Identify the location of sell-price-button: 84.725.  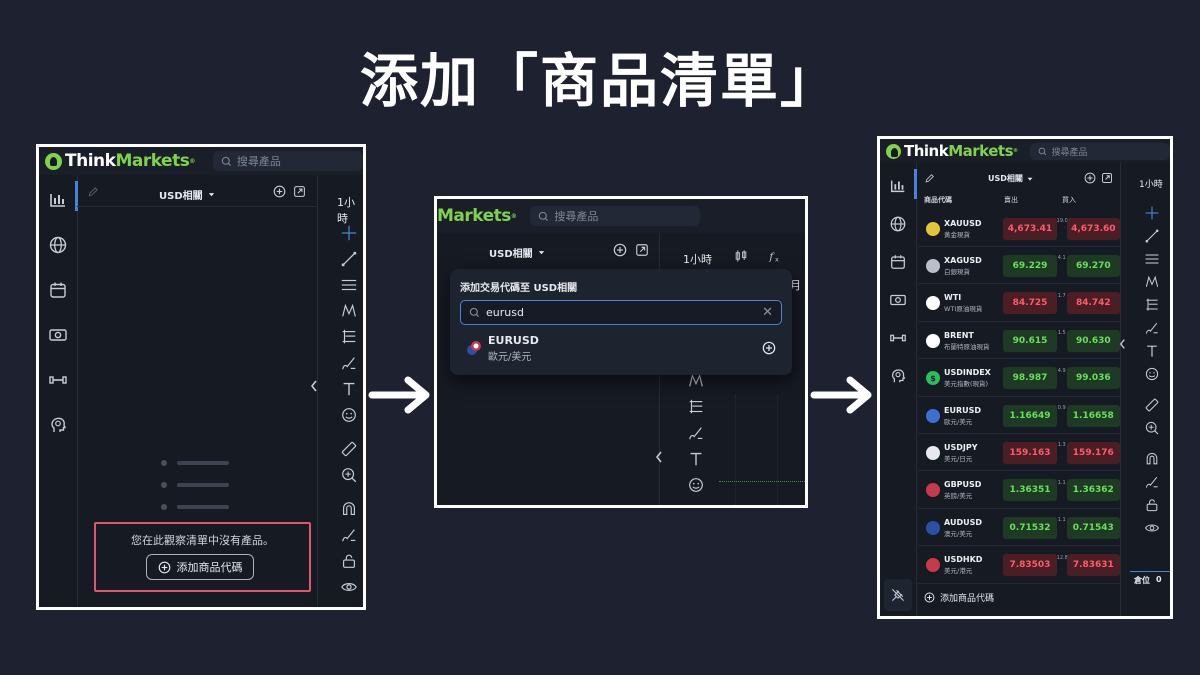
(1030, 303).